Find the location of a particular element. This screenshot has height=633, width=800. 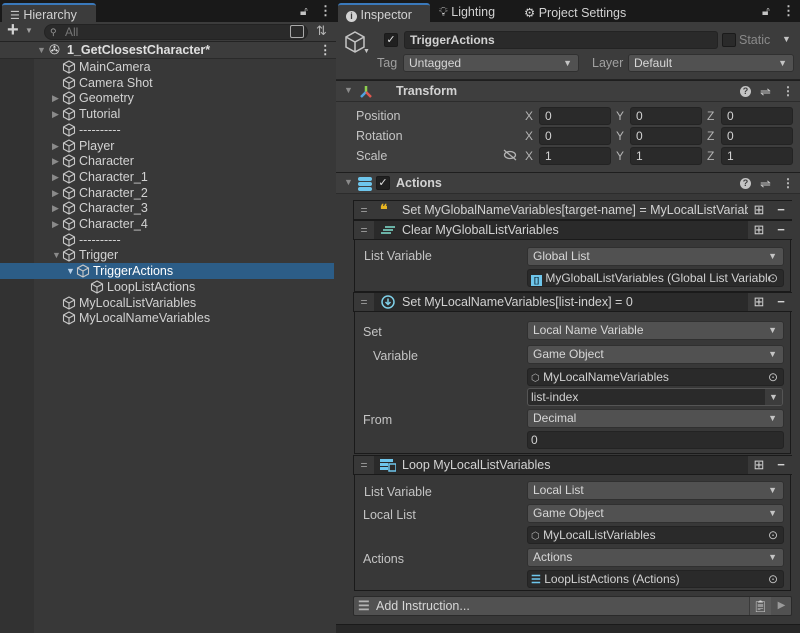

tag-dropdown: Untagged ▼ is located at coordinates (491, 63).